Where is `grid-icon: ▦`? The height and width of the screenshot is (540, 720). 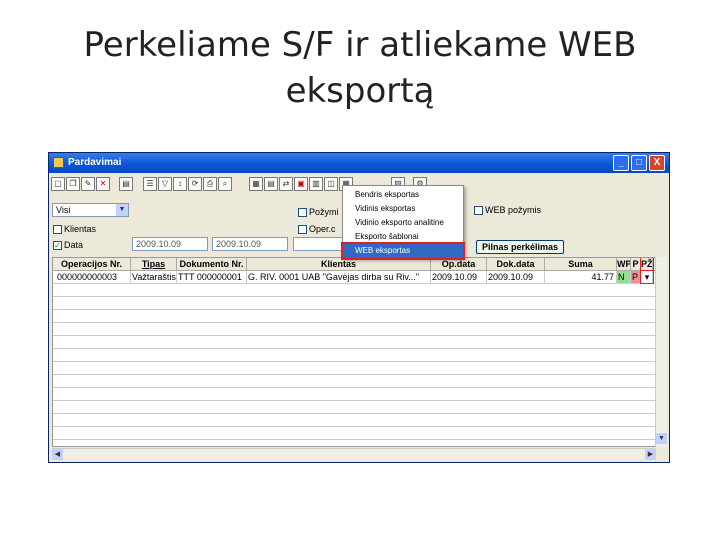
grid-icon: ▦ is located at coordinates (256, 184).